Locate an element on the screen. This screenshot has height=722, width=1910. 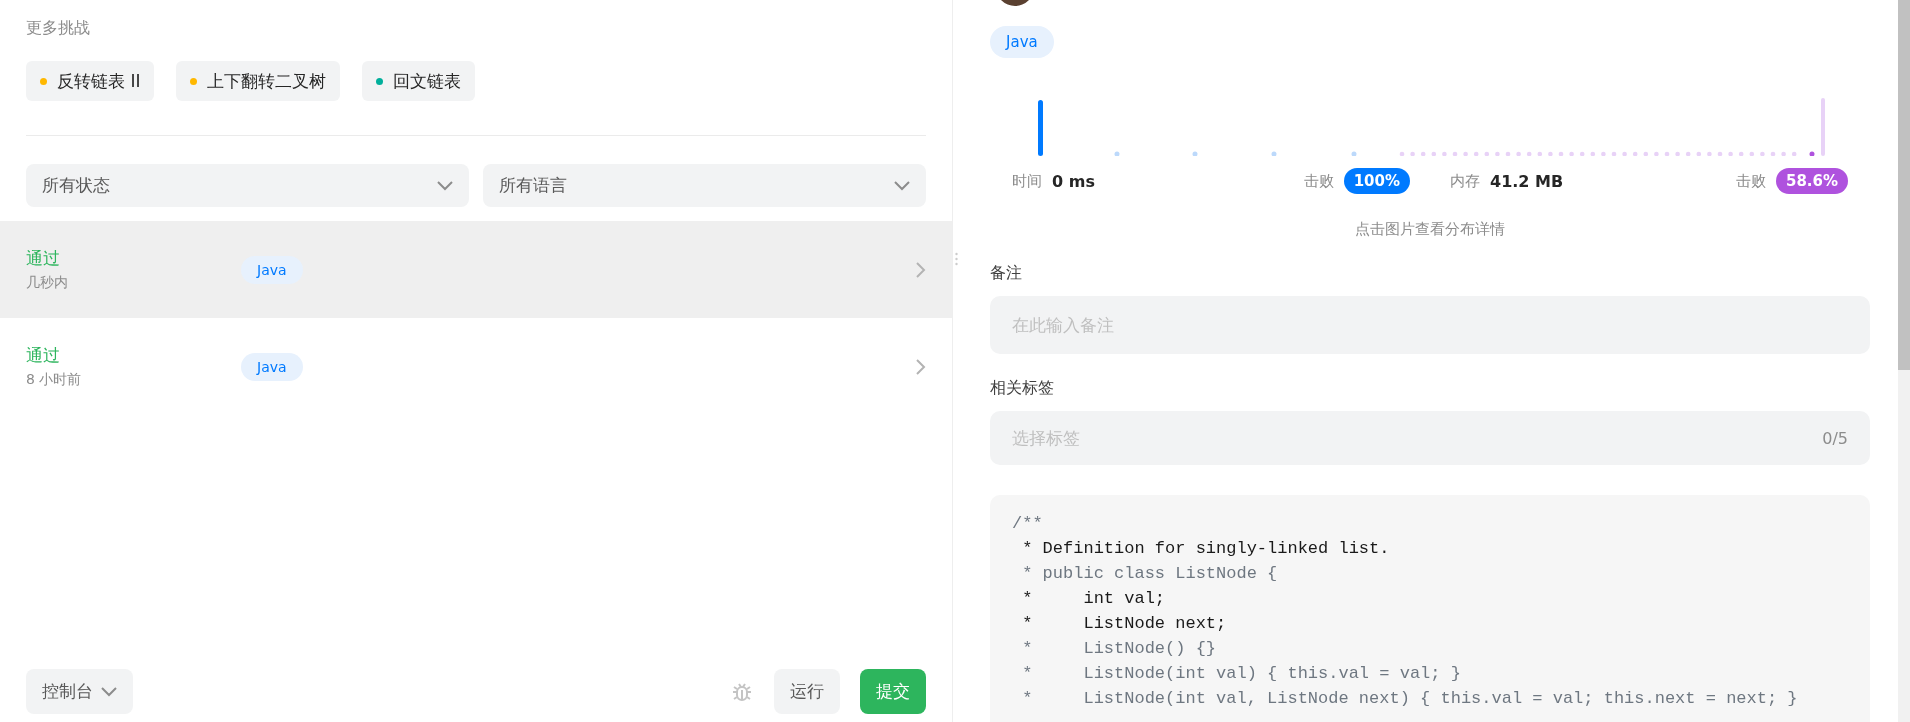
drag-handle-icon is located at coordinates (956, 259).